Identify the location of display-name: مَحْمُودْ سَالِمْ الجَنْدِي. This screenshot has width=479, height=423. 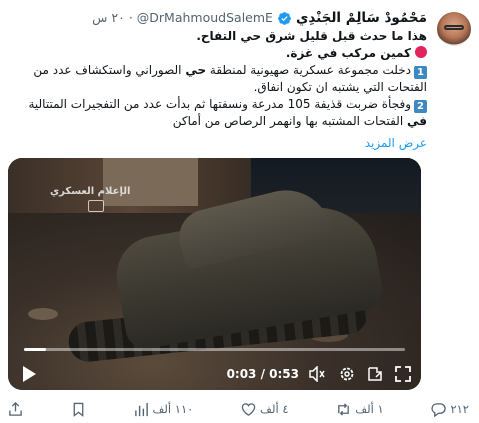
(361, 18).